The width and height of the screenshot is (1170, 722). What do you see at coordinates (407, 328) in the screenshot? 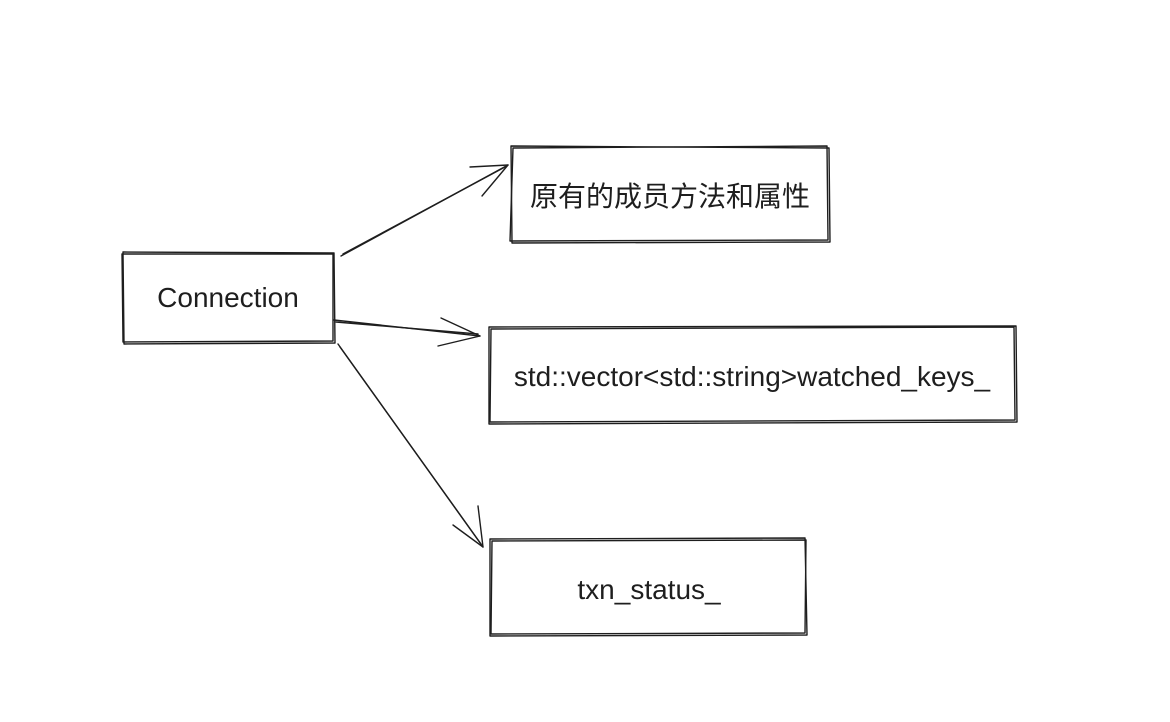
I see `edge-connection-to-watched-keys-line-second-stroke` at bounding box center [407, 328].